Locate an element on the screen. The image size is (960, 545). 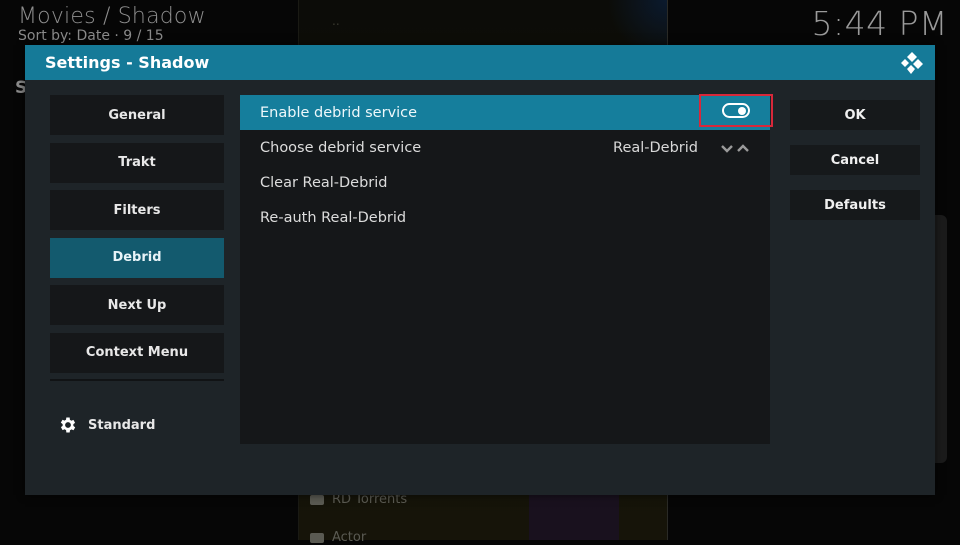
dialog-buttons: OK Cancel Defaults is located at coordinates (855, 167).